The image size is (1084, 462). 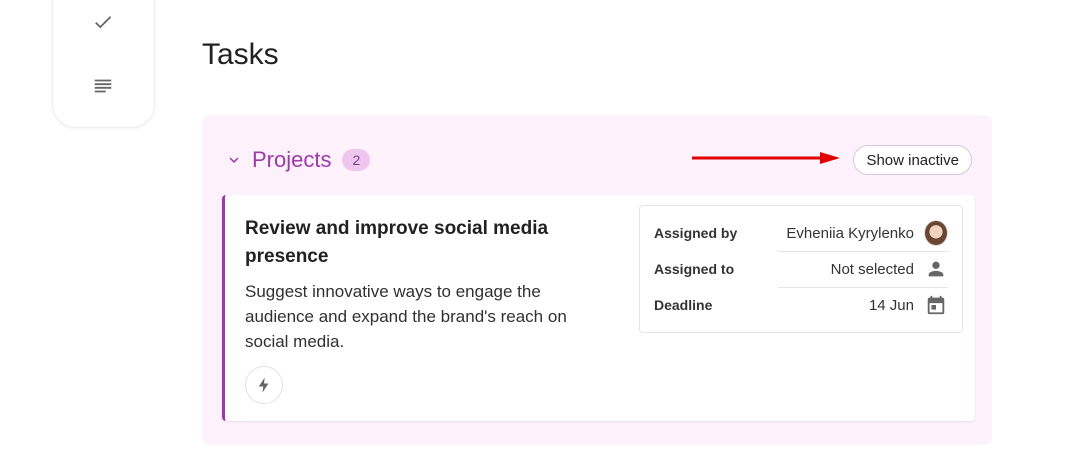 What do you see at coordinates (936, 269) in the screenshot?
I see `person-icon` at bounding box center [936, 269].